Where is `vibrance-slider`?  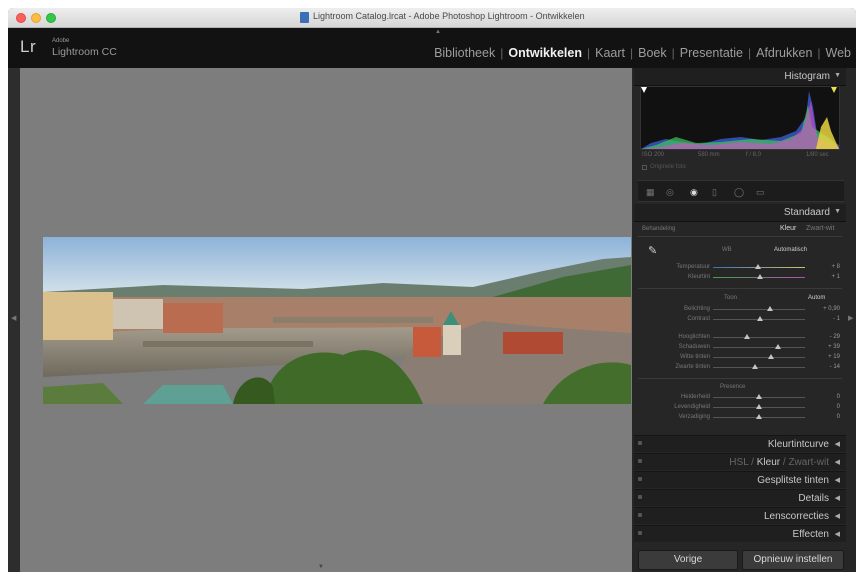
vibrance-slider is located at coordinates (759, 406).